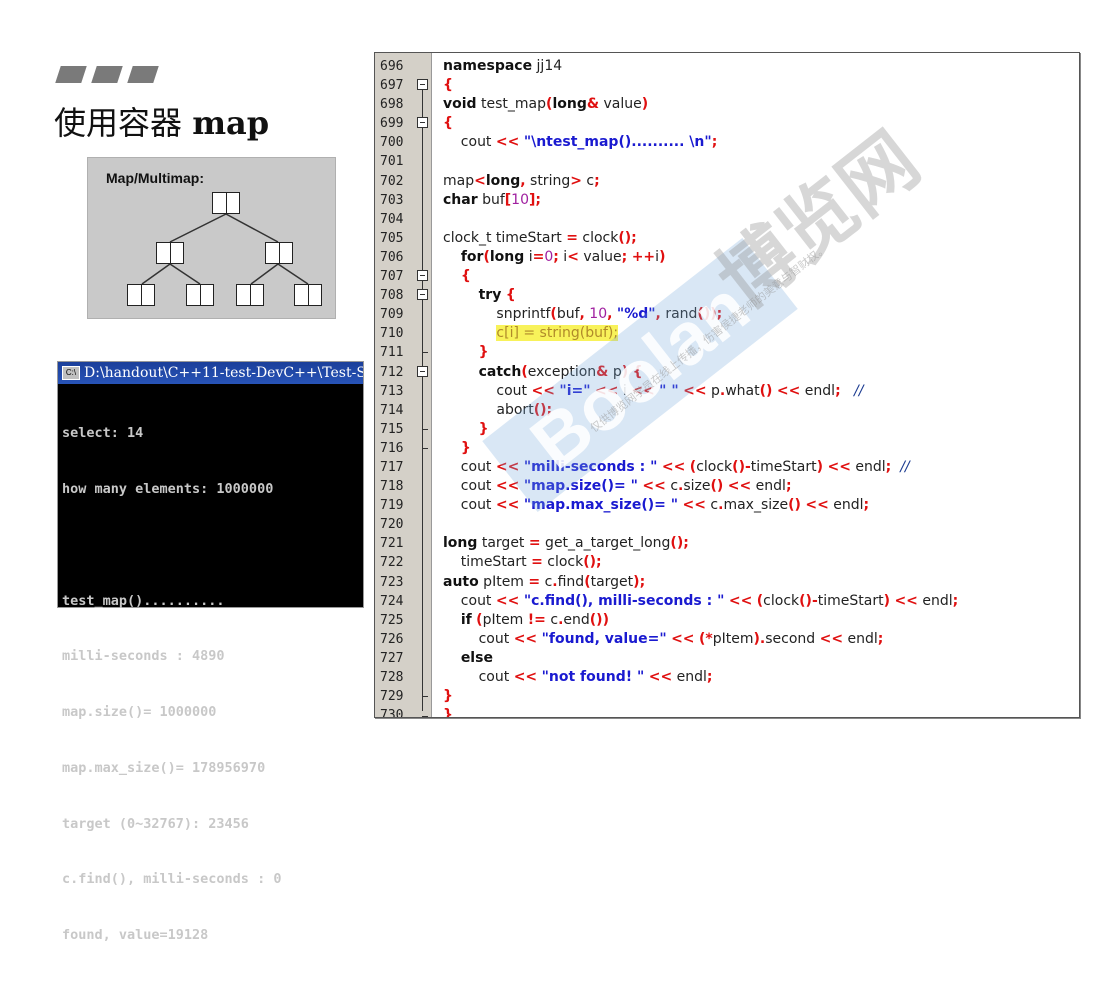 The image size is (1118, 985). I want to click on line-number: 725, so click(392, 620).